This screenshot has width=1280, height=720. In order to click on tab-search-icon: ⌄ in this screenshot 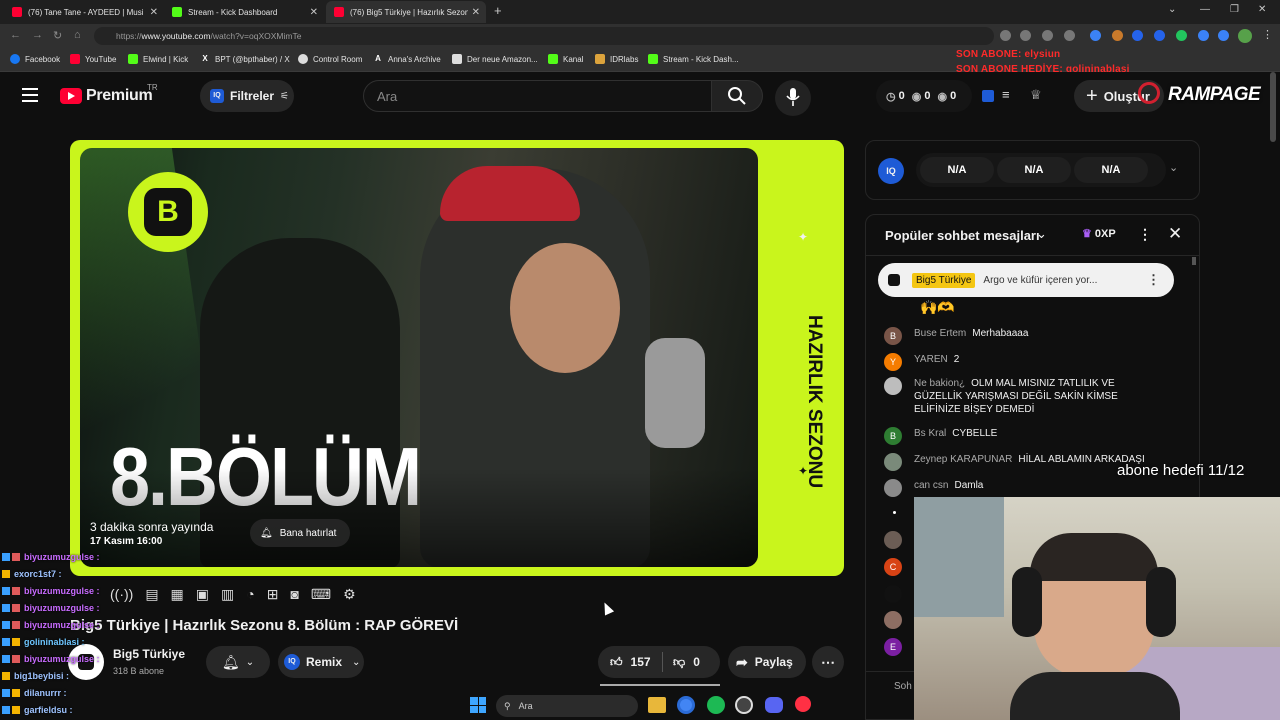, I will do `click(1172, 9)`.